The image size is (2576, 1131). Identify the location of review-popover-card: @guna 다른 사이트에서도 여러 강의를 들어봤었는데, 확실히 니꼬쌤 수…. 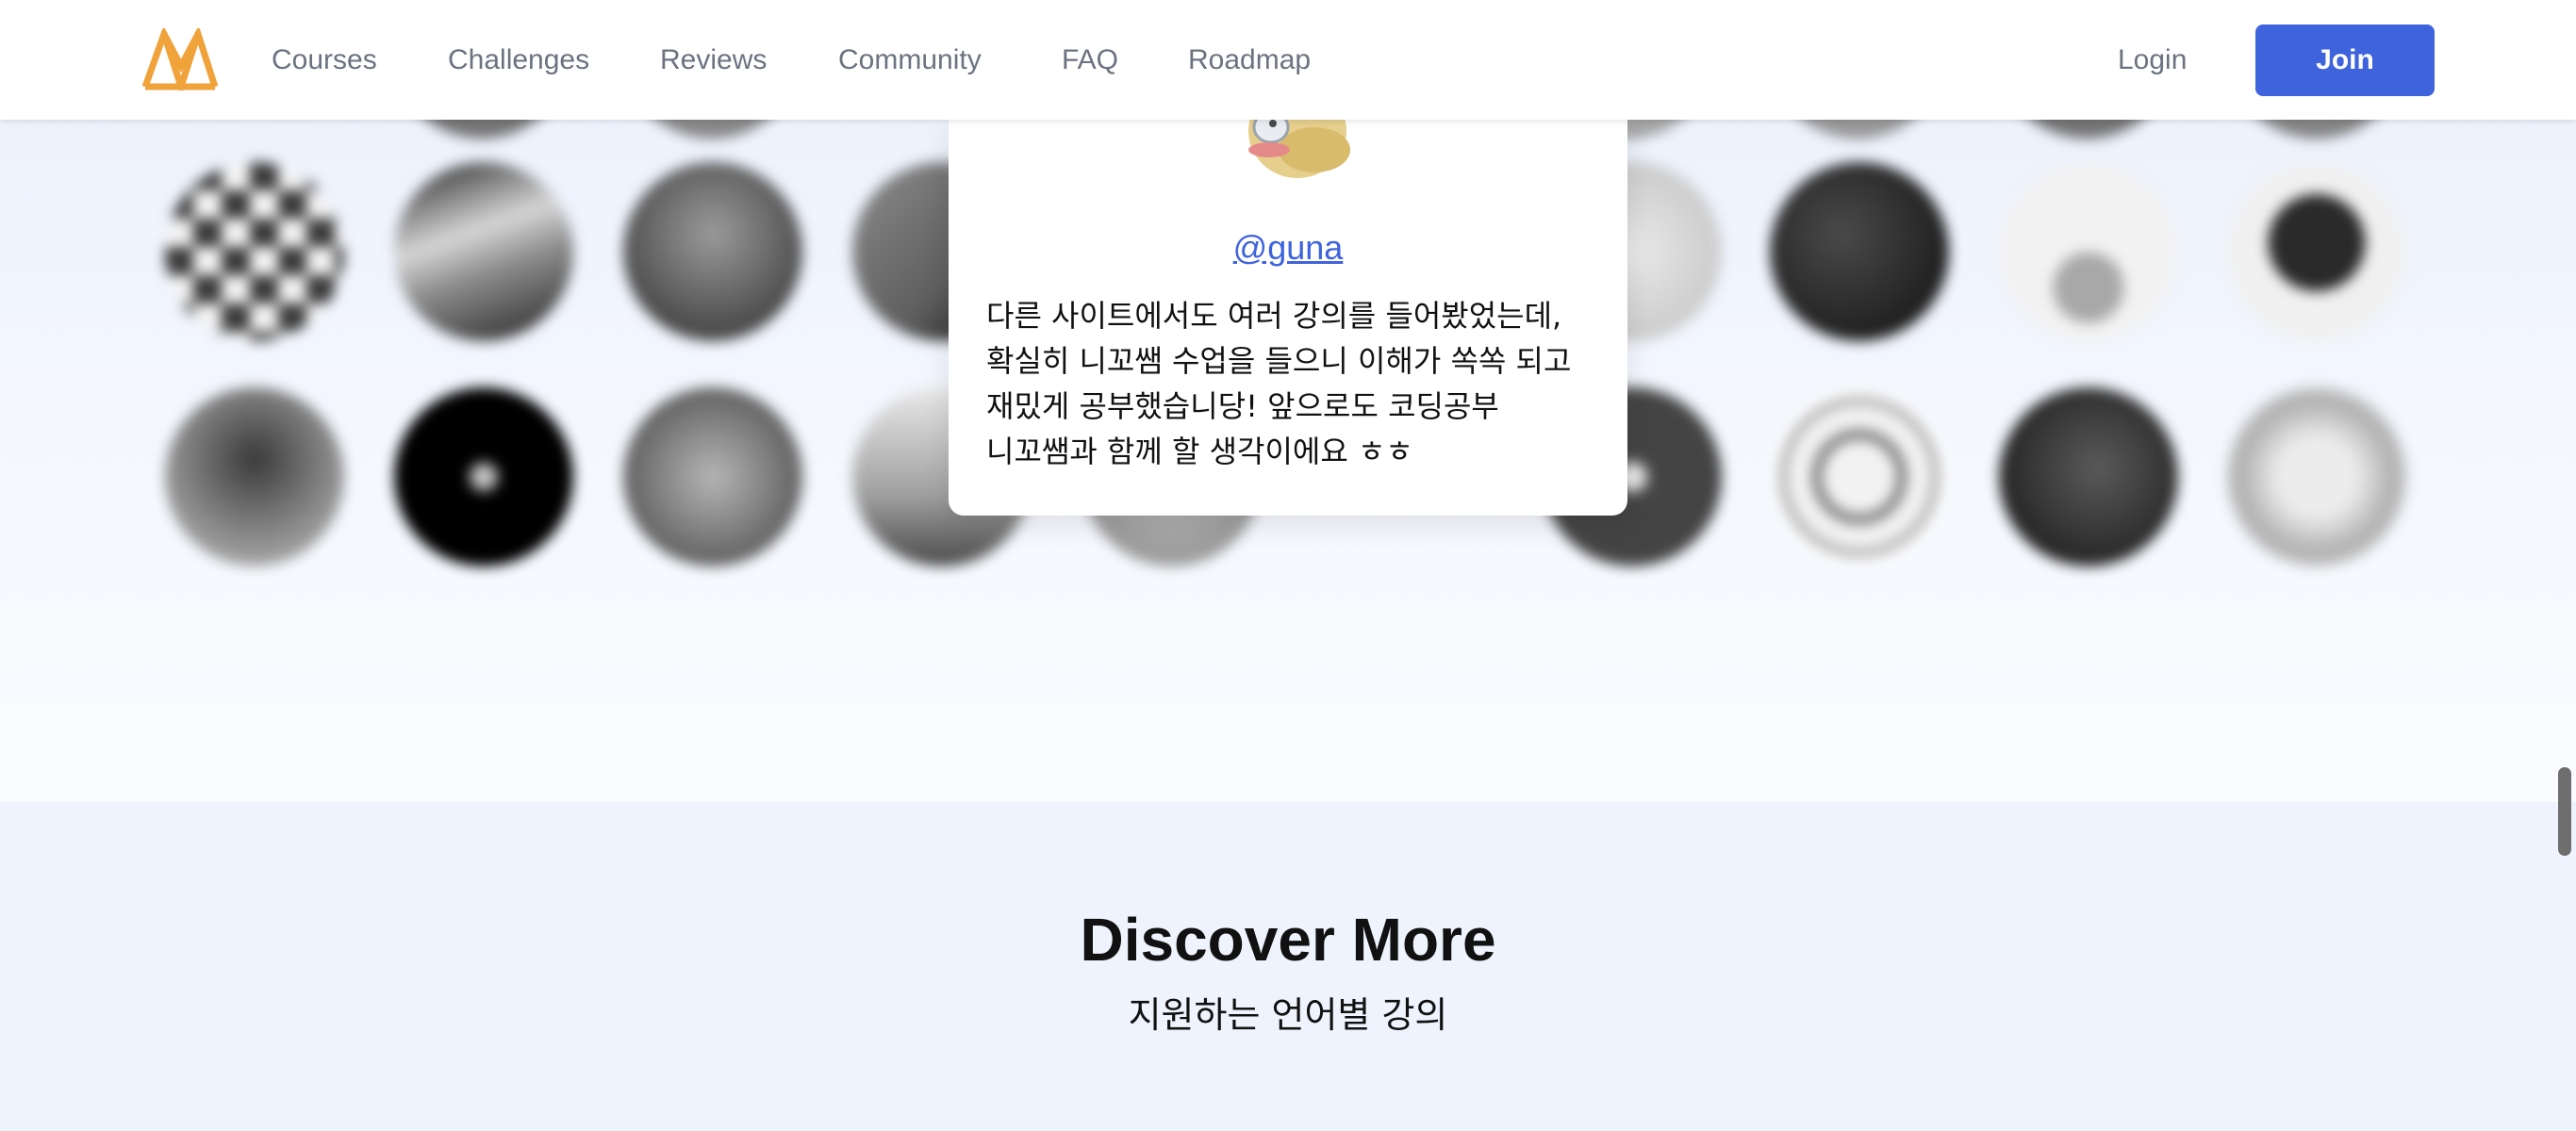
(1288, 300).